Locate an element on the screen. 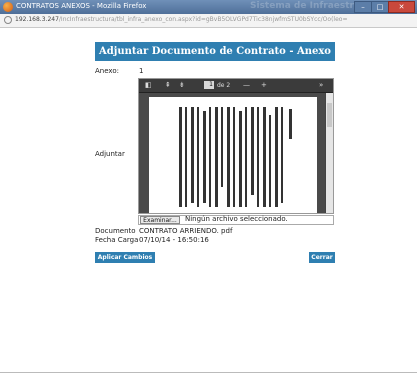 The height and width of the screenshot is (375, 417). window-bottom-border is located at coordinates (208, 372).